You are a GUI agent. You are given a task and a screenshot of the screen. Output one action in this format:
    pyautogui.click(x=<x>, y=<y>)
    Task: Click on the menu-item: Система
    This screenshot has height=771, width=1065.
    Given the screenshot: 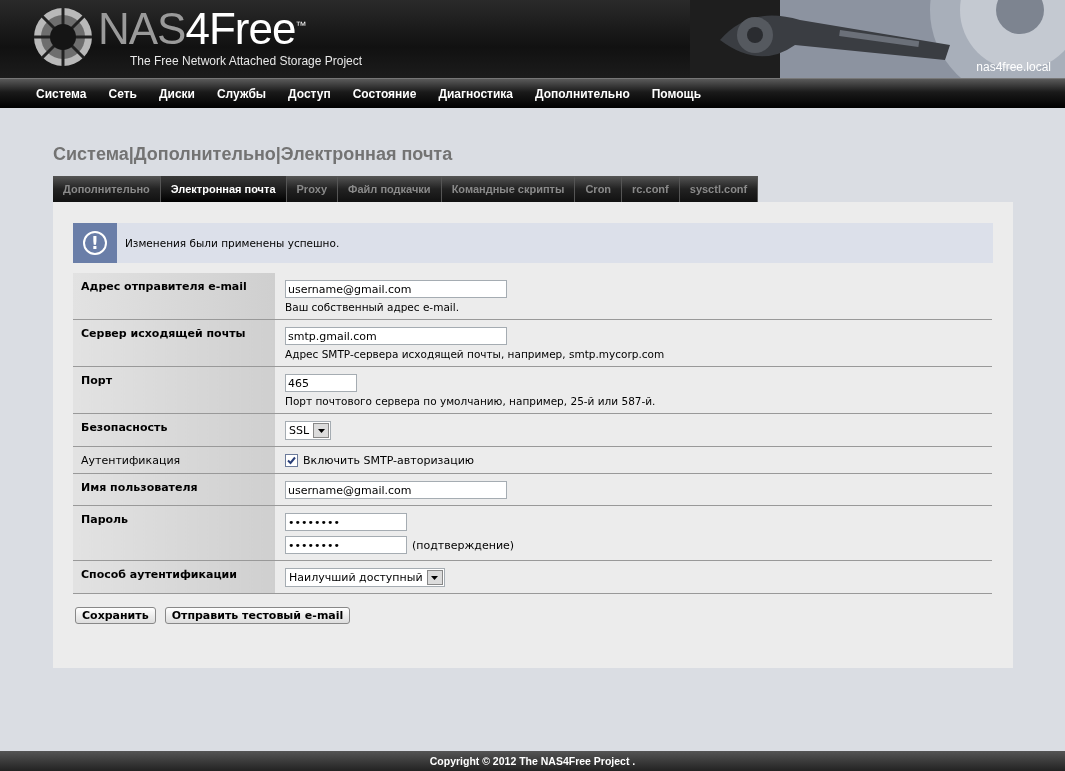 What is the action you would take?
    pyautogui.click(x=61, y=93)
    